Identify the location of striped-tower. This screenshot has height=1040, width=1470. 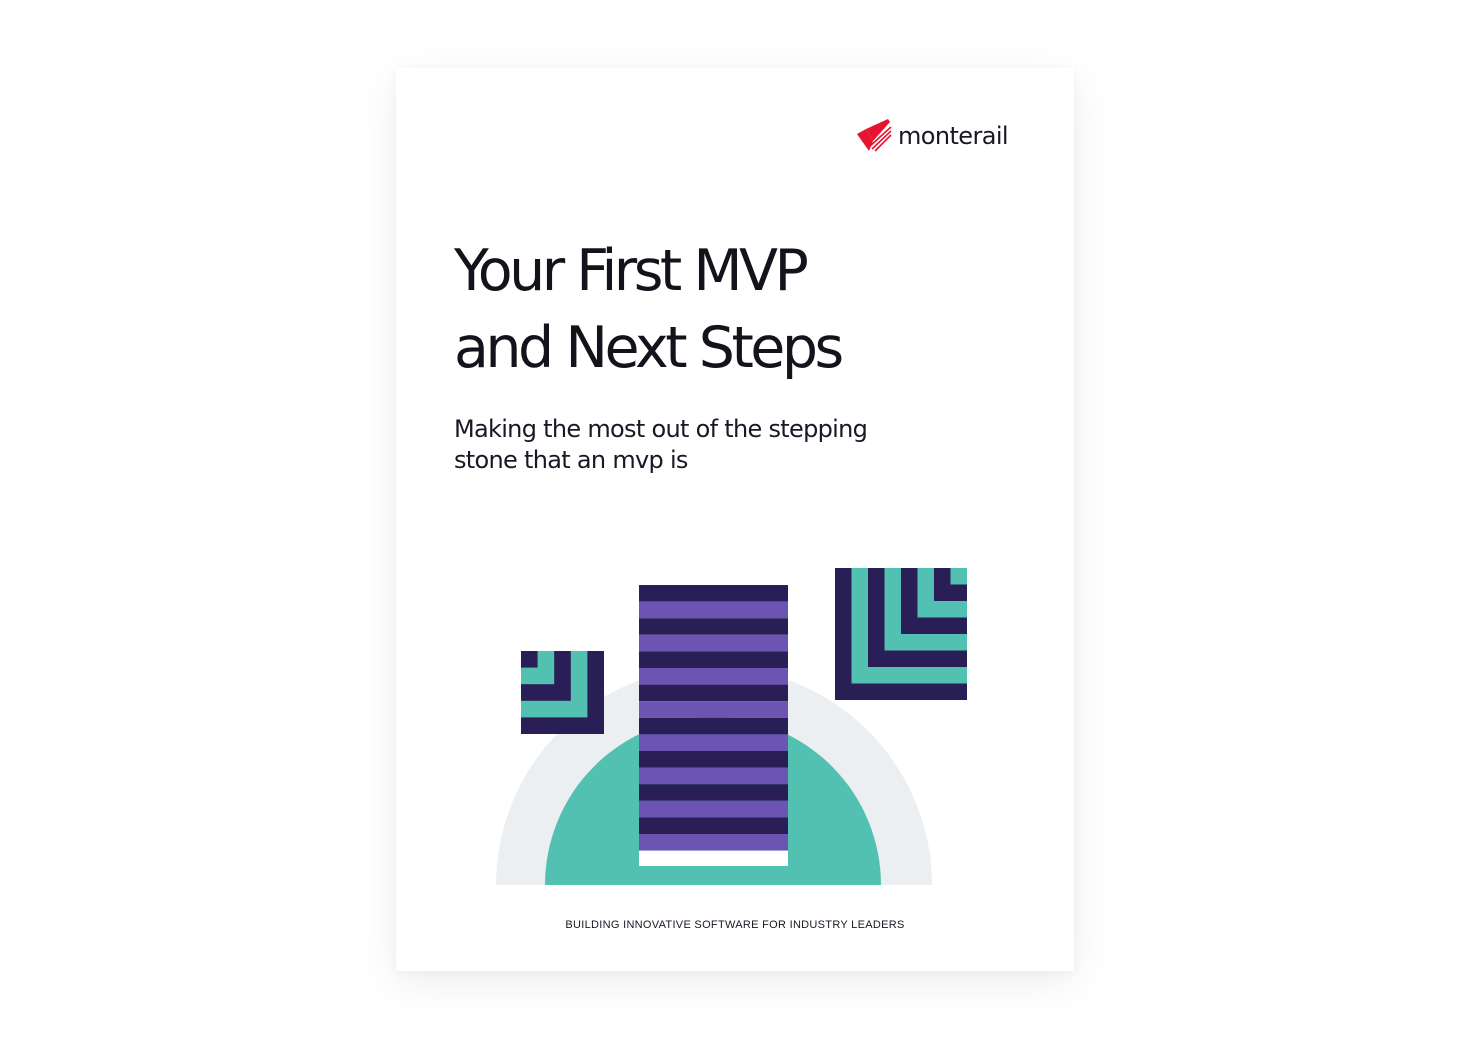
(713, 725).